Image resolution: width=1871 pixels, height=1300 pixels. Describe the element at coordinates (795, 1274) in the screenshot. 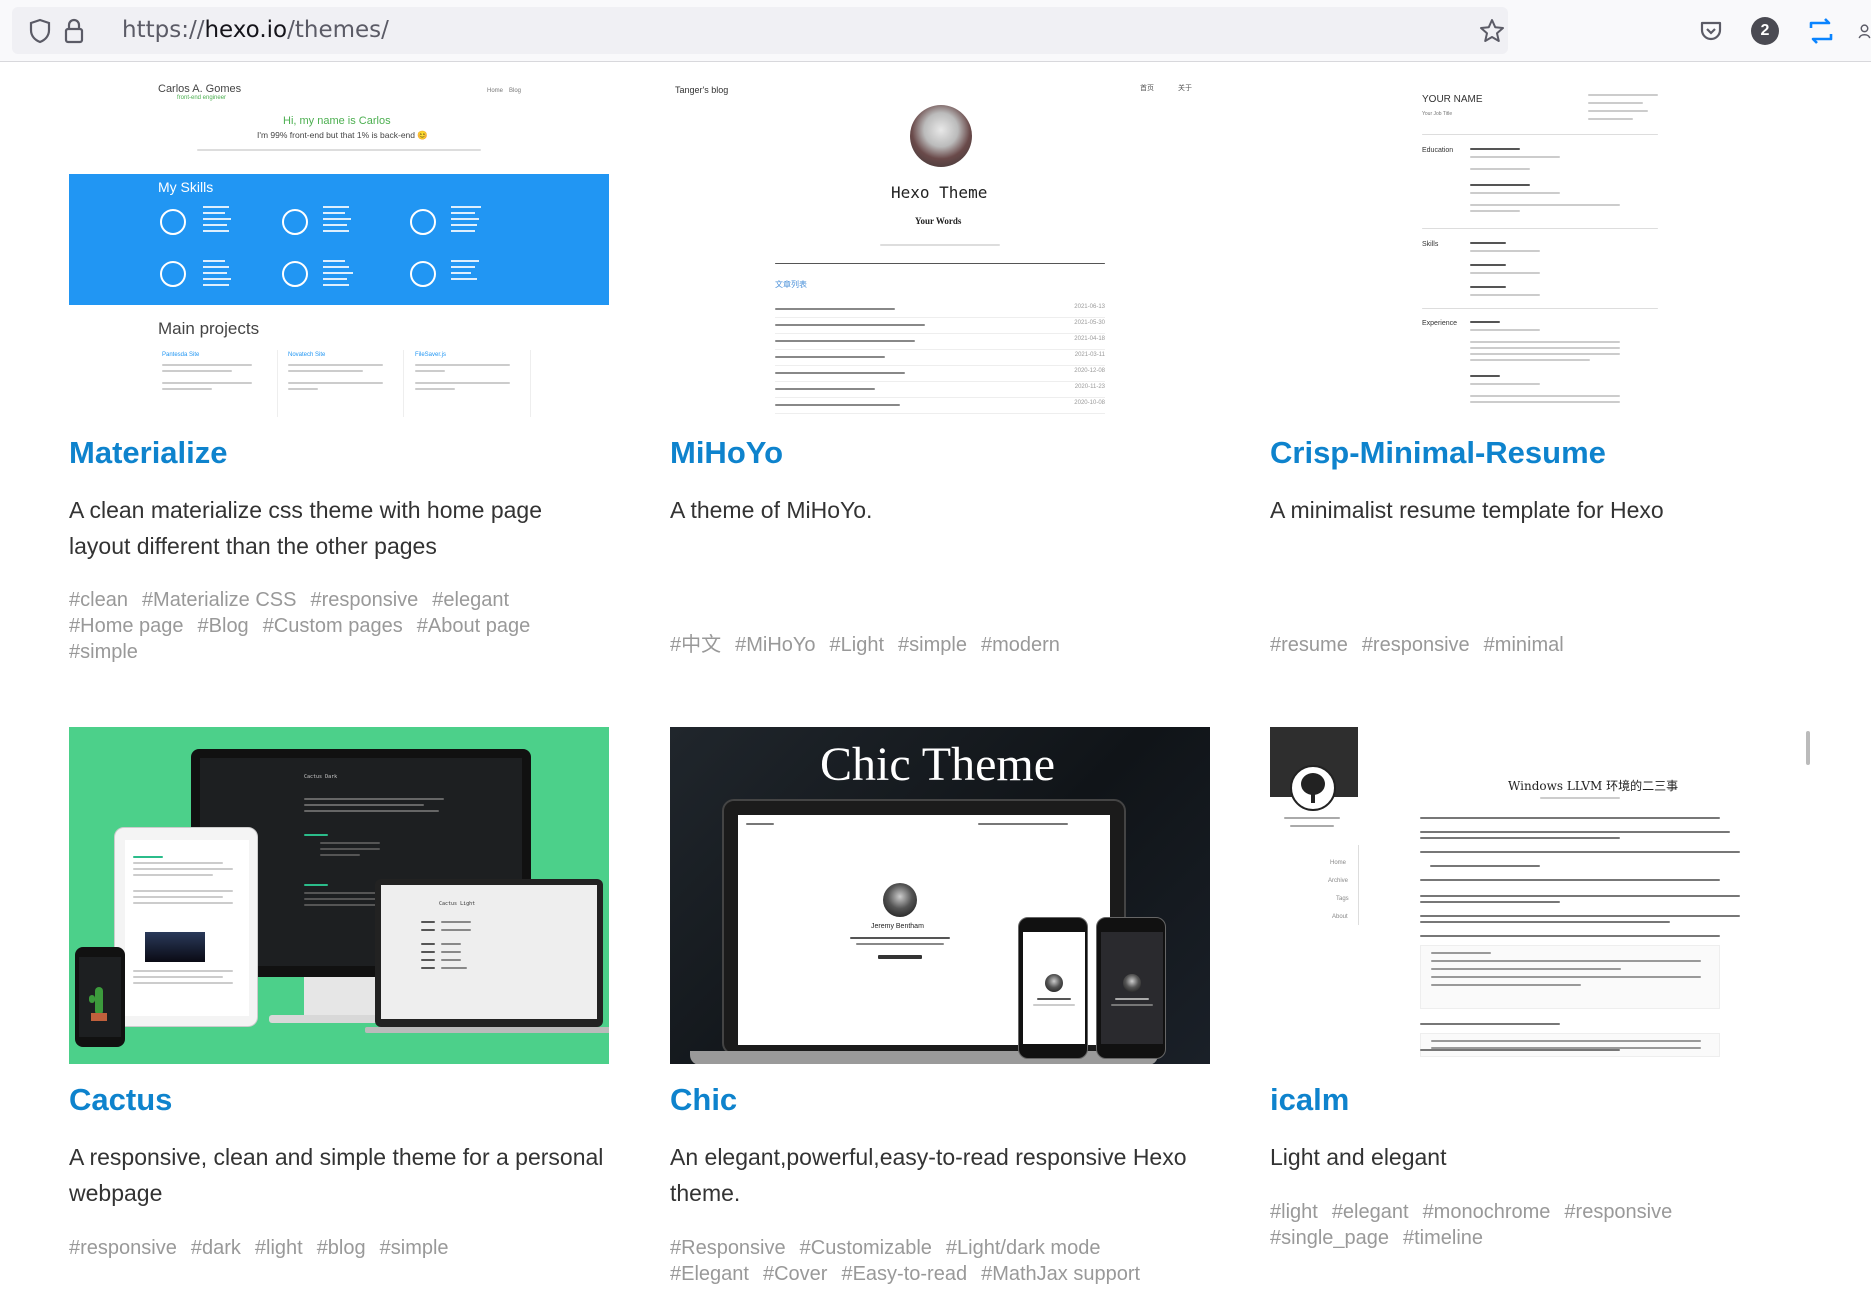

I see `theme-tag: #Cover` at that location.